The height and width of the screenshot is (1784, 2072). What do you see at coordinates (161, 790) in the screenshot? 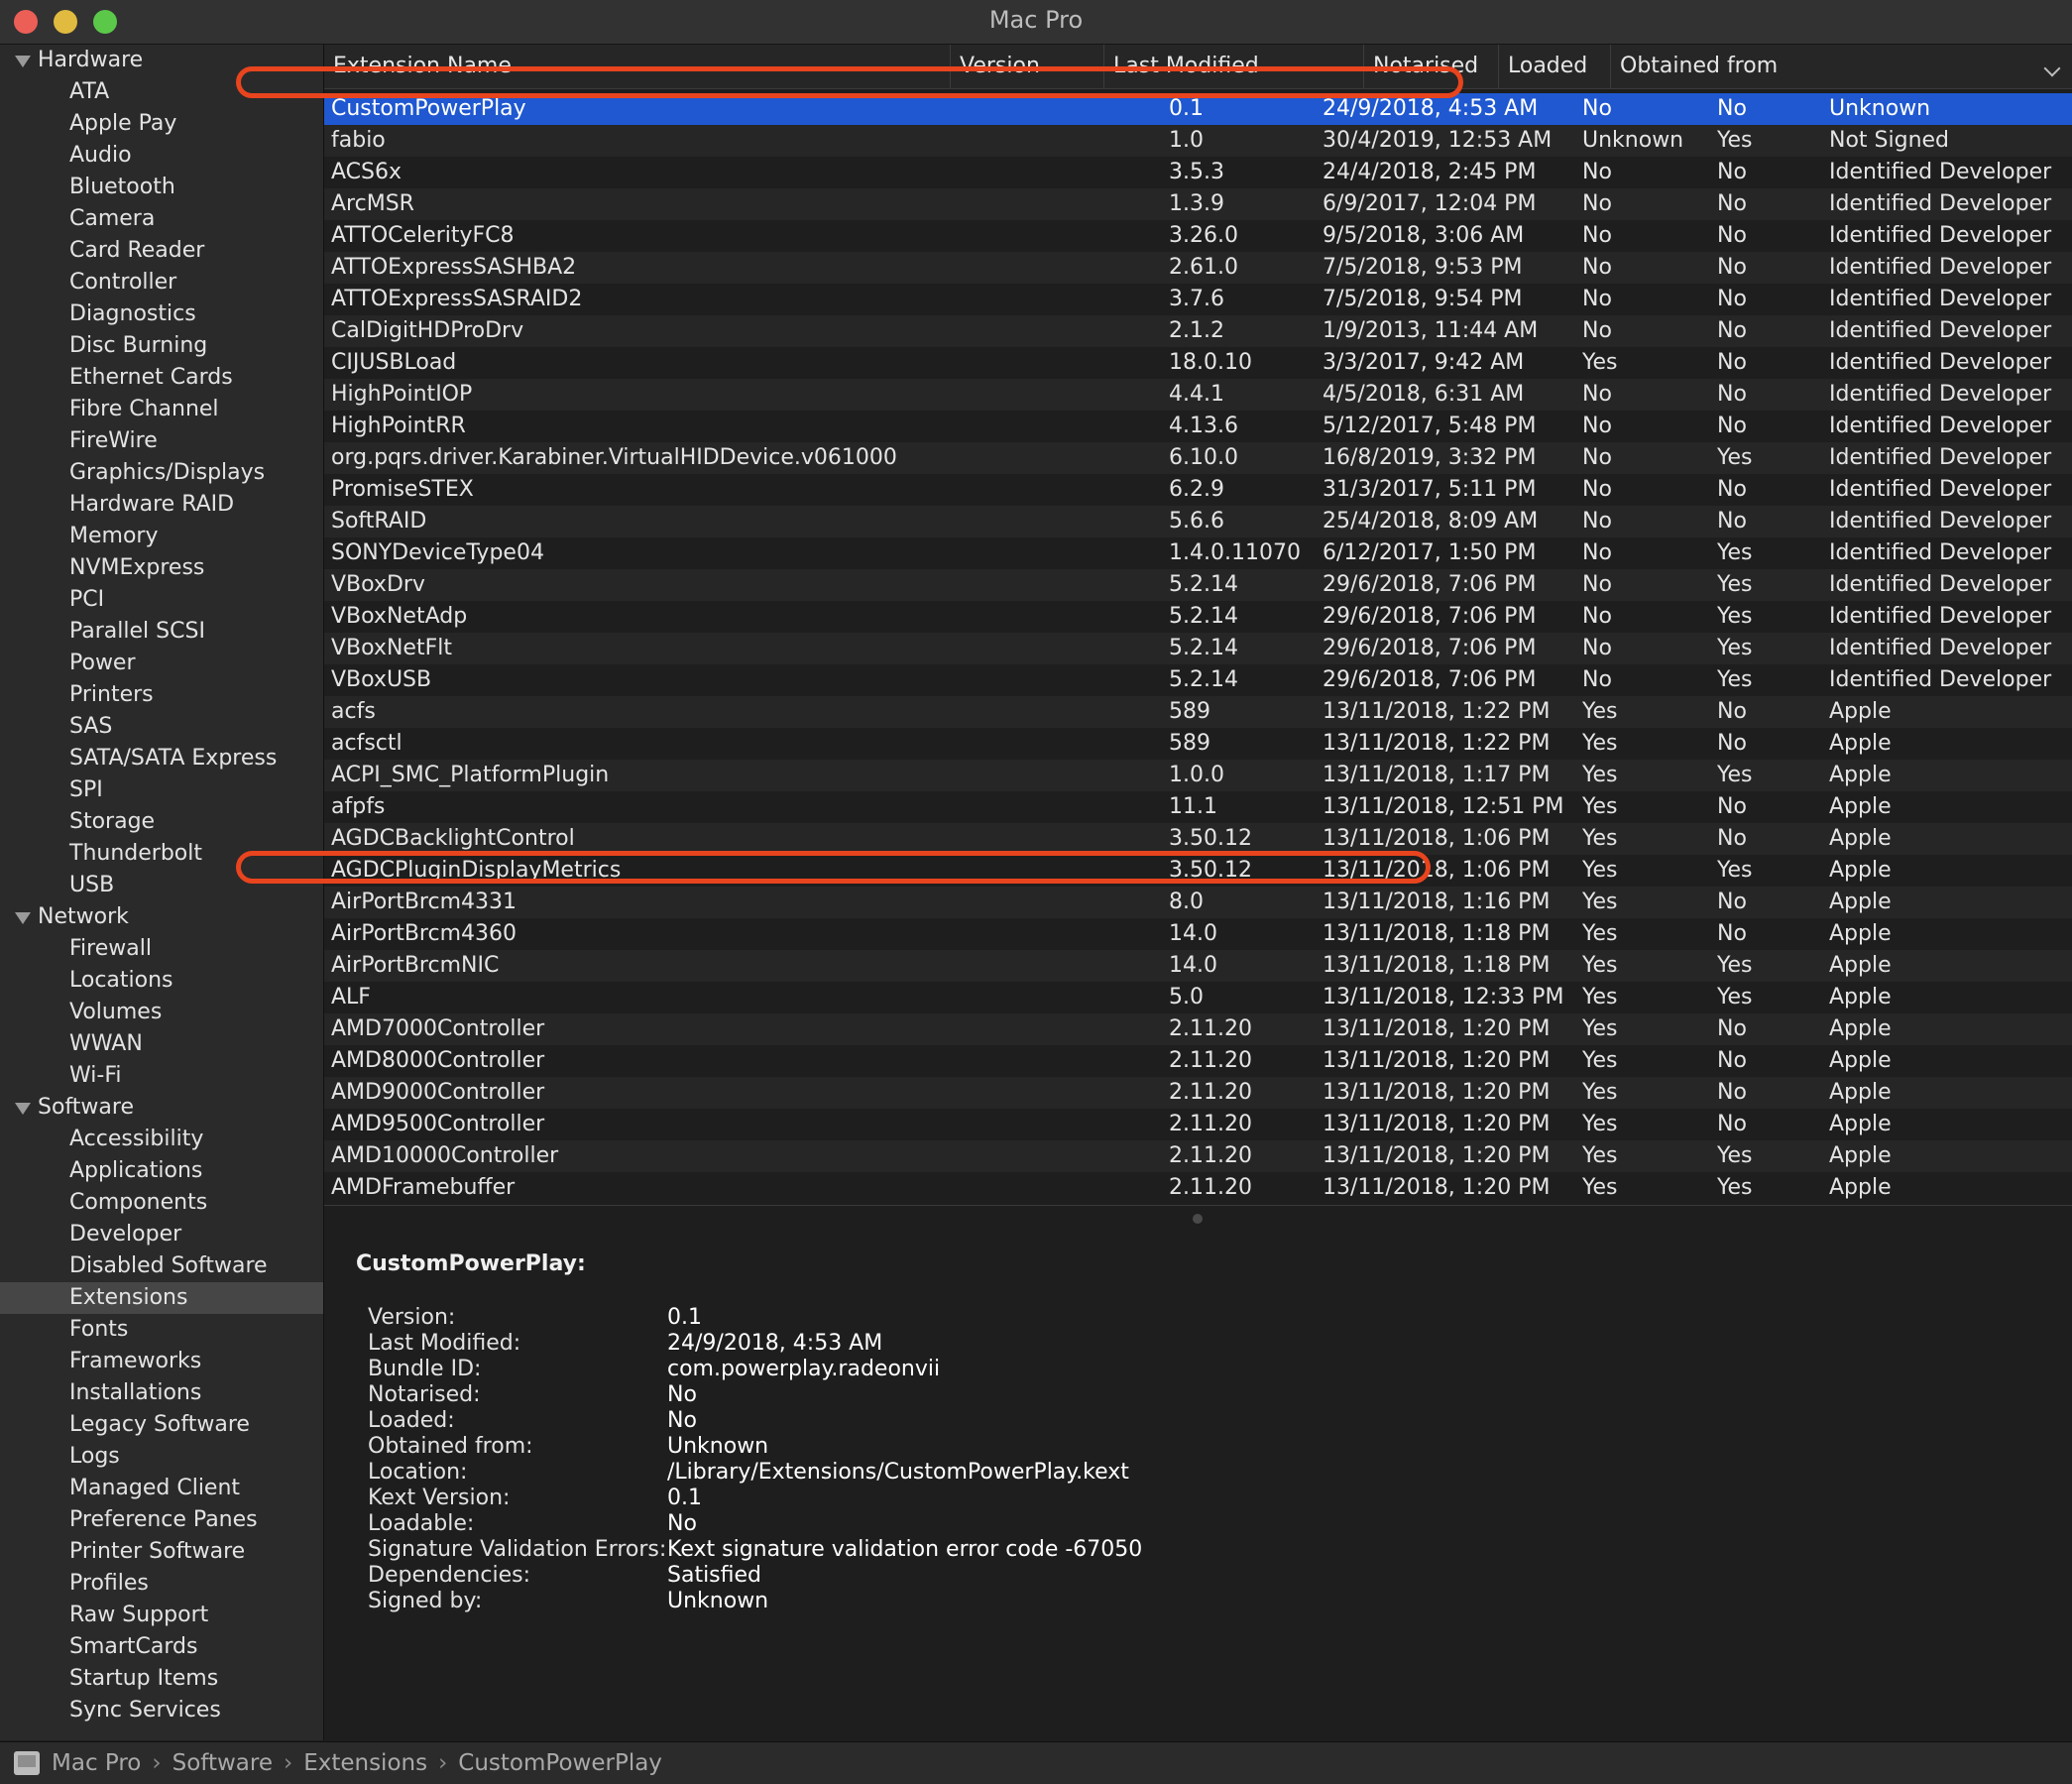
I see `sidebar-item-spi: SPI` at bounding box center [161, 790].